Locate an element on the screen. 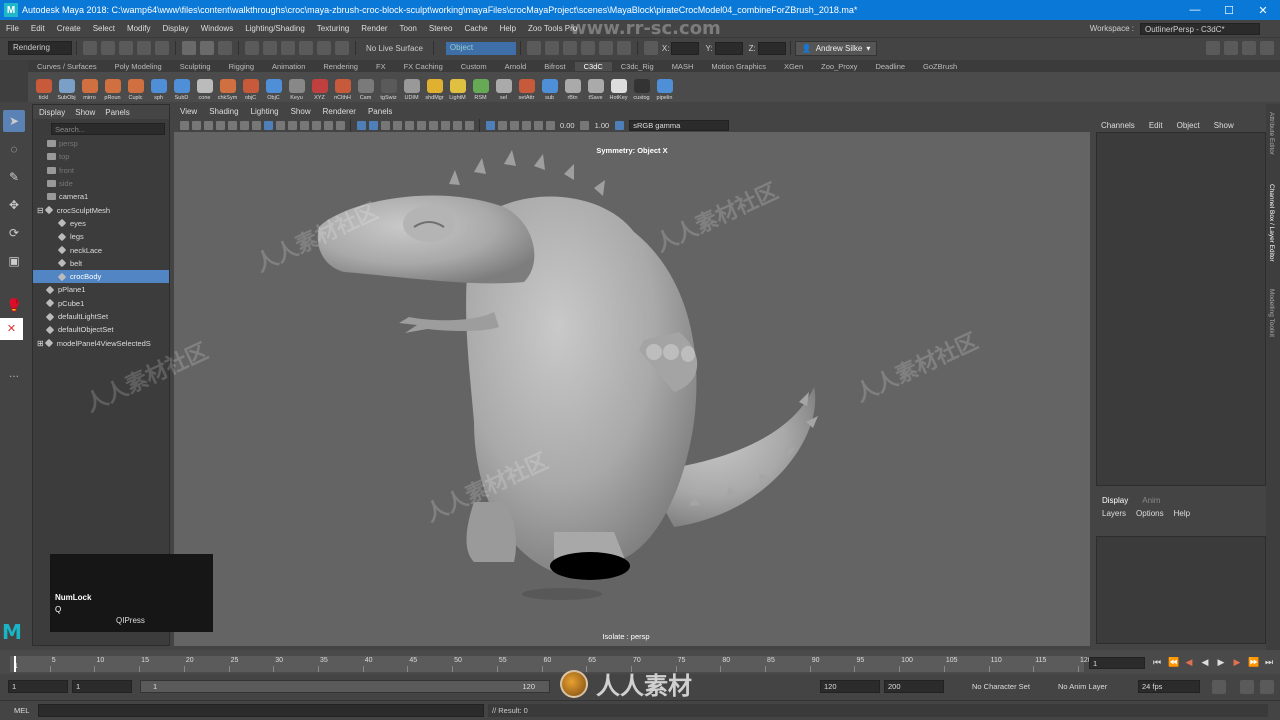 The image size is (1280, 720). shelf-tab-mash: MASH is located at coordinates (683, 66).